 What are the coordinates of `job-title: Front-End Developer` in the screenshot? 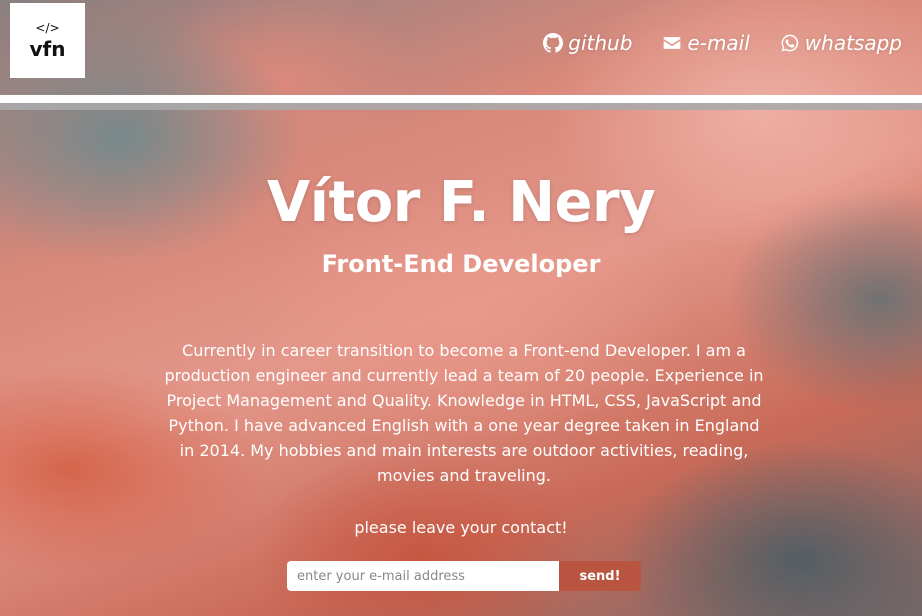 It's located at (461, 264).